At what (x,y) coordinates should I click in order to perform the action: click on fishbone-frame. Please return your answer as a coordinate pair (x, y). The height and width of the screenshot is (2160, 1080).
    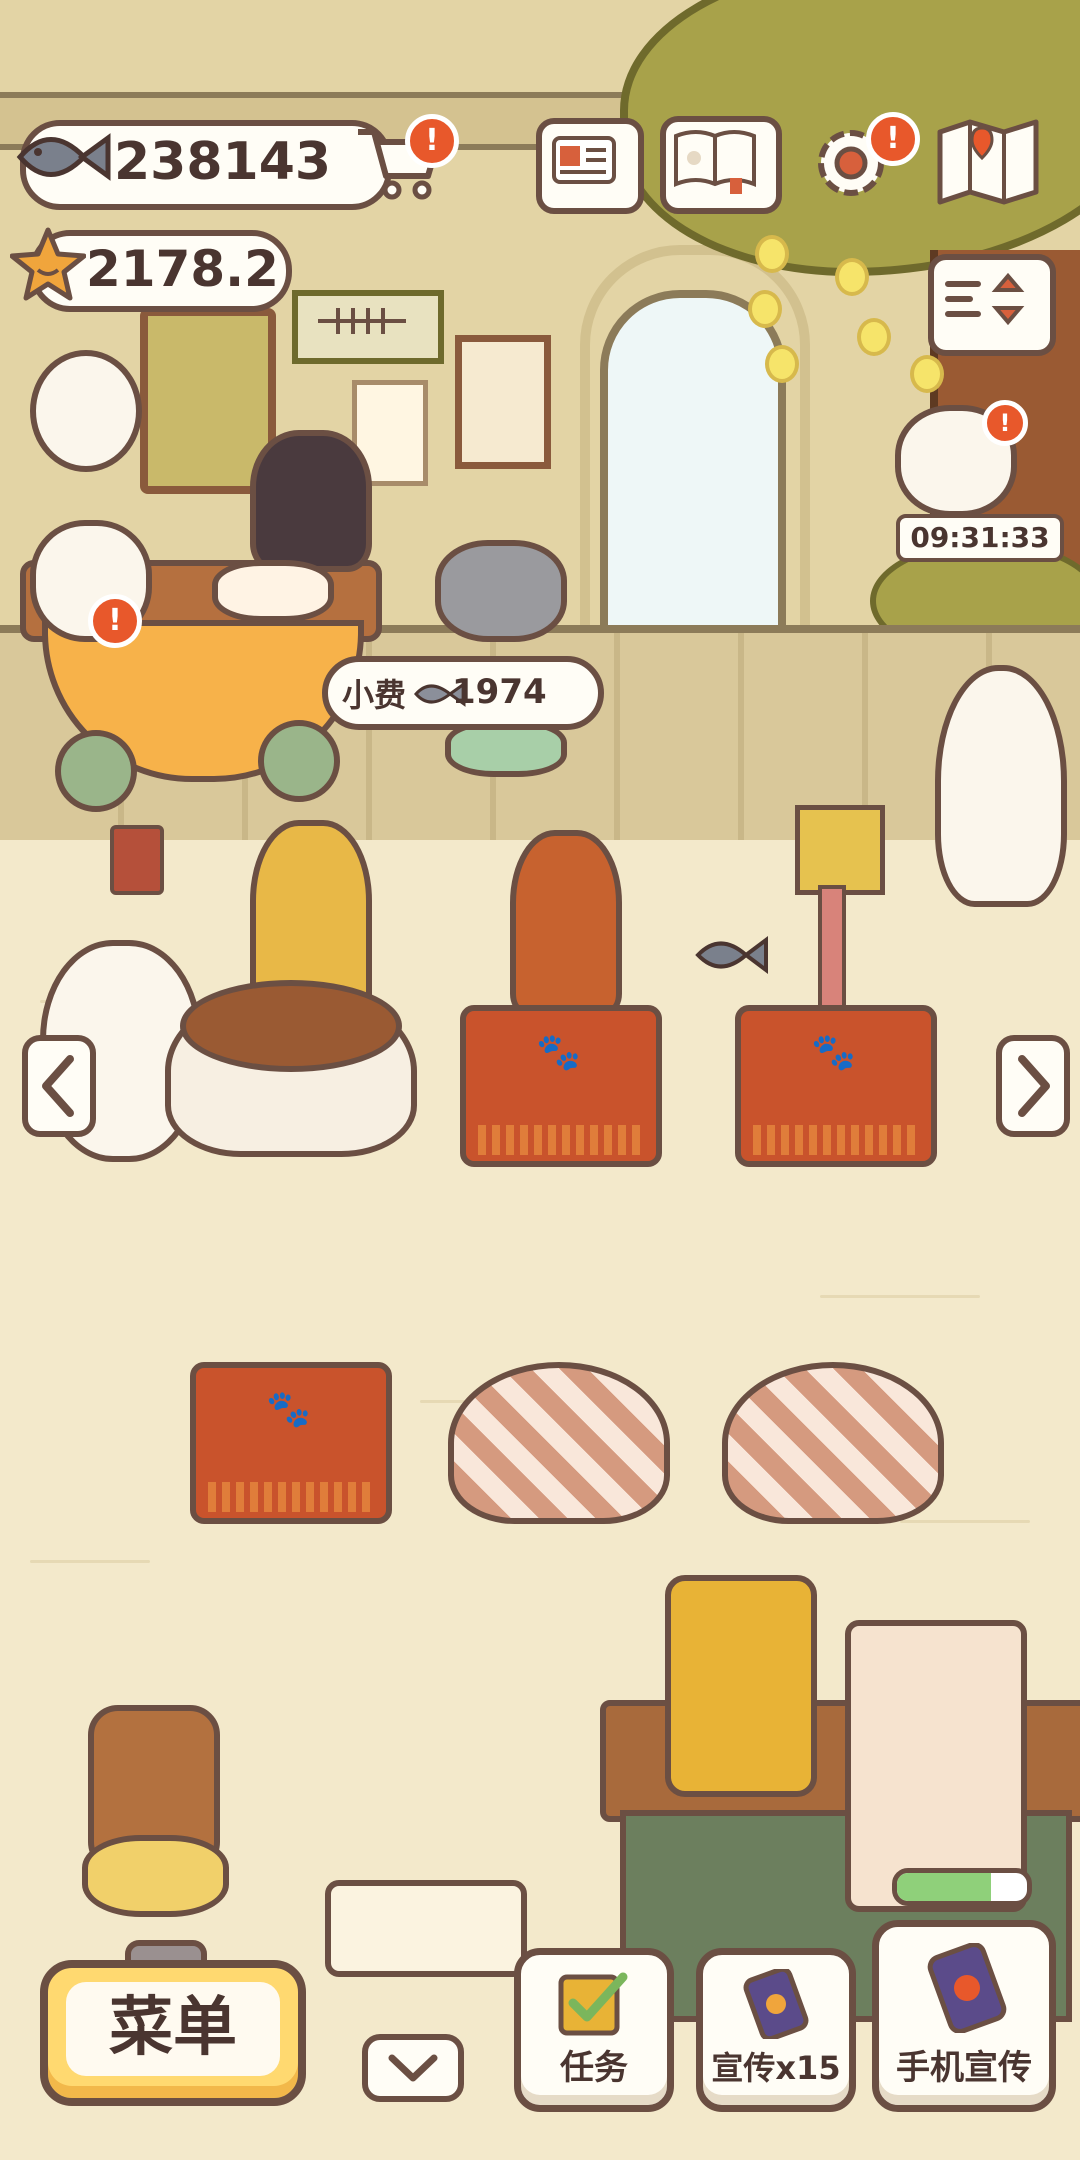
    Looking at the image, I should click on (368, 327).